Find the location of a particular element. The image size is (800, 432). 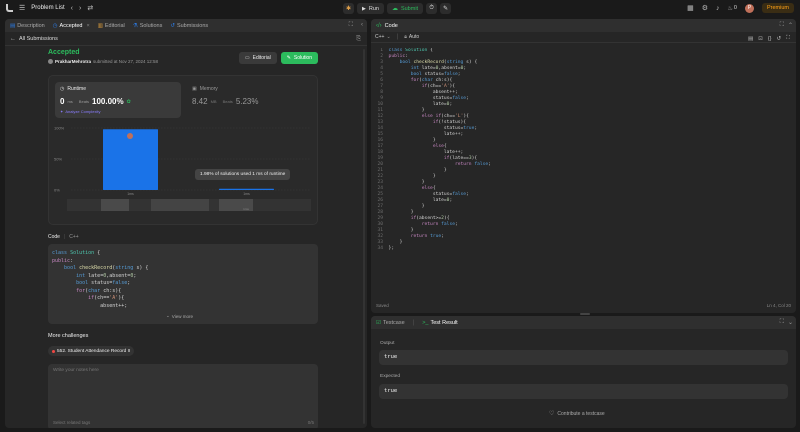

shuffle-icon: ⇄ is located at coordinates (90, 8).